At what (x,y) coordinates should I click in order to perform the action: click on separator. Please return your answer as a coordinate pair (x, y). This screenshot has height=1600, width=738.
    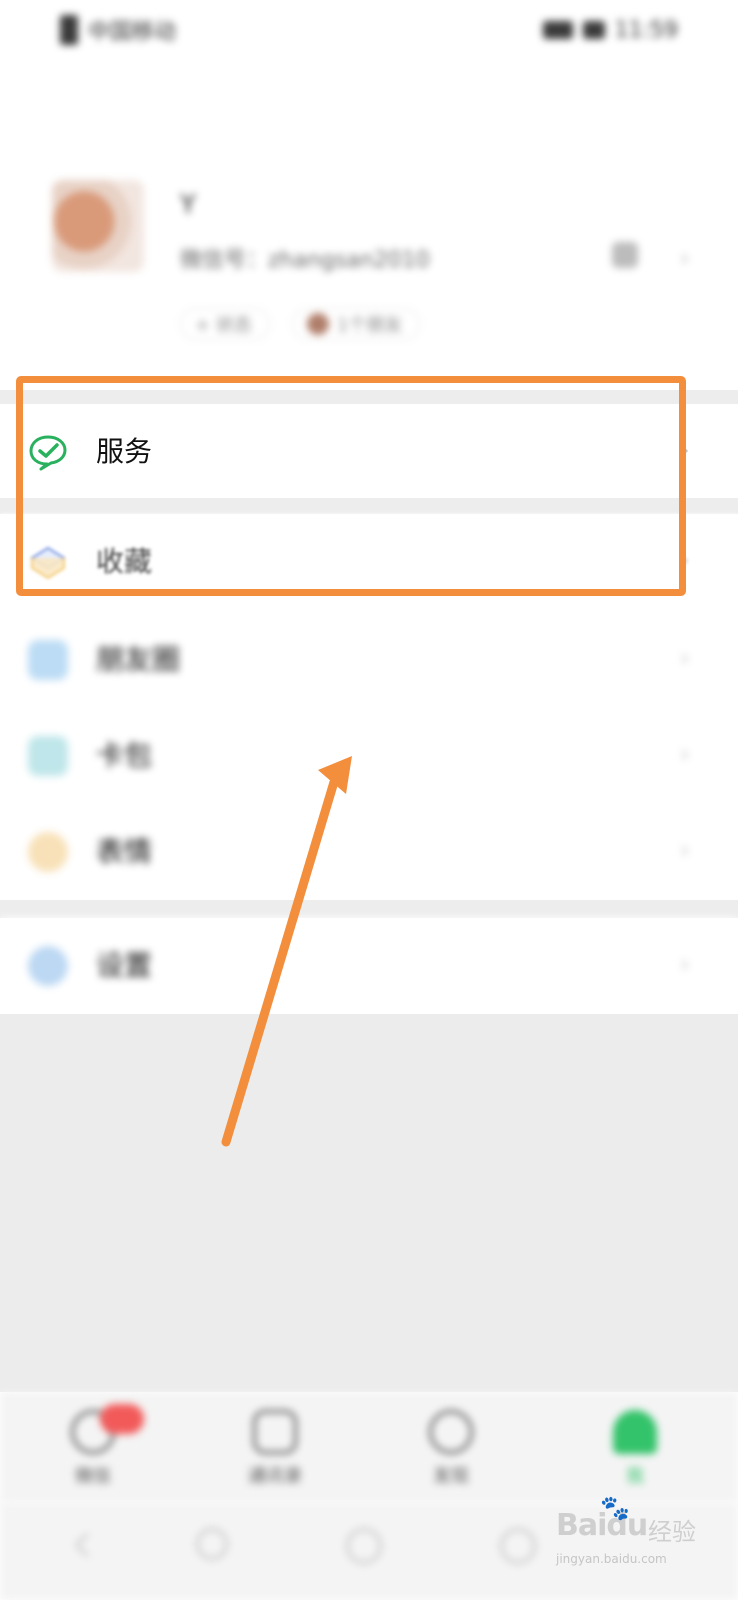
    Looking at the image, I should click on (369, 909).